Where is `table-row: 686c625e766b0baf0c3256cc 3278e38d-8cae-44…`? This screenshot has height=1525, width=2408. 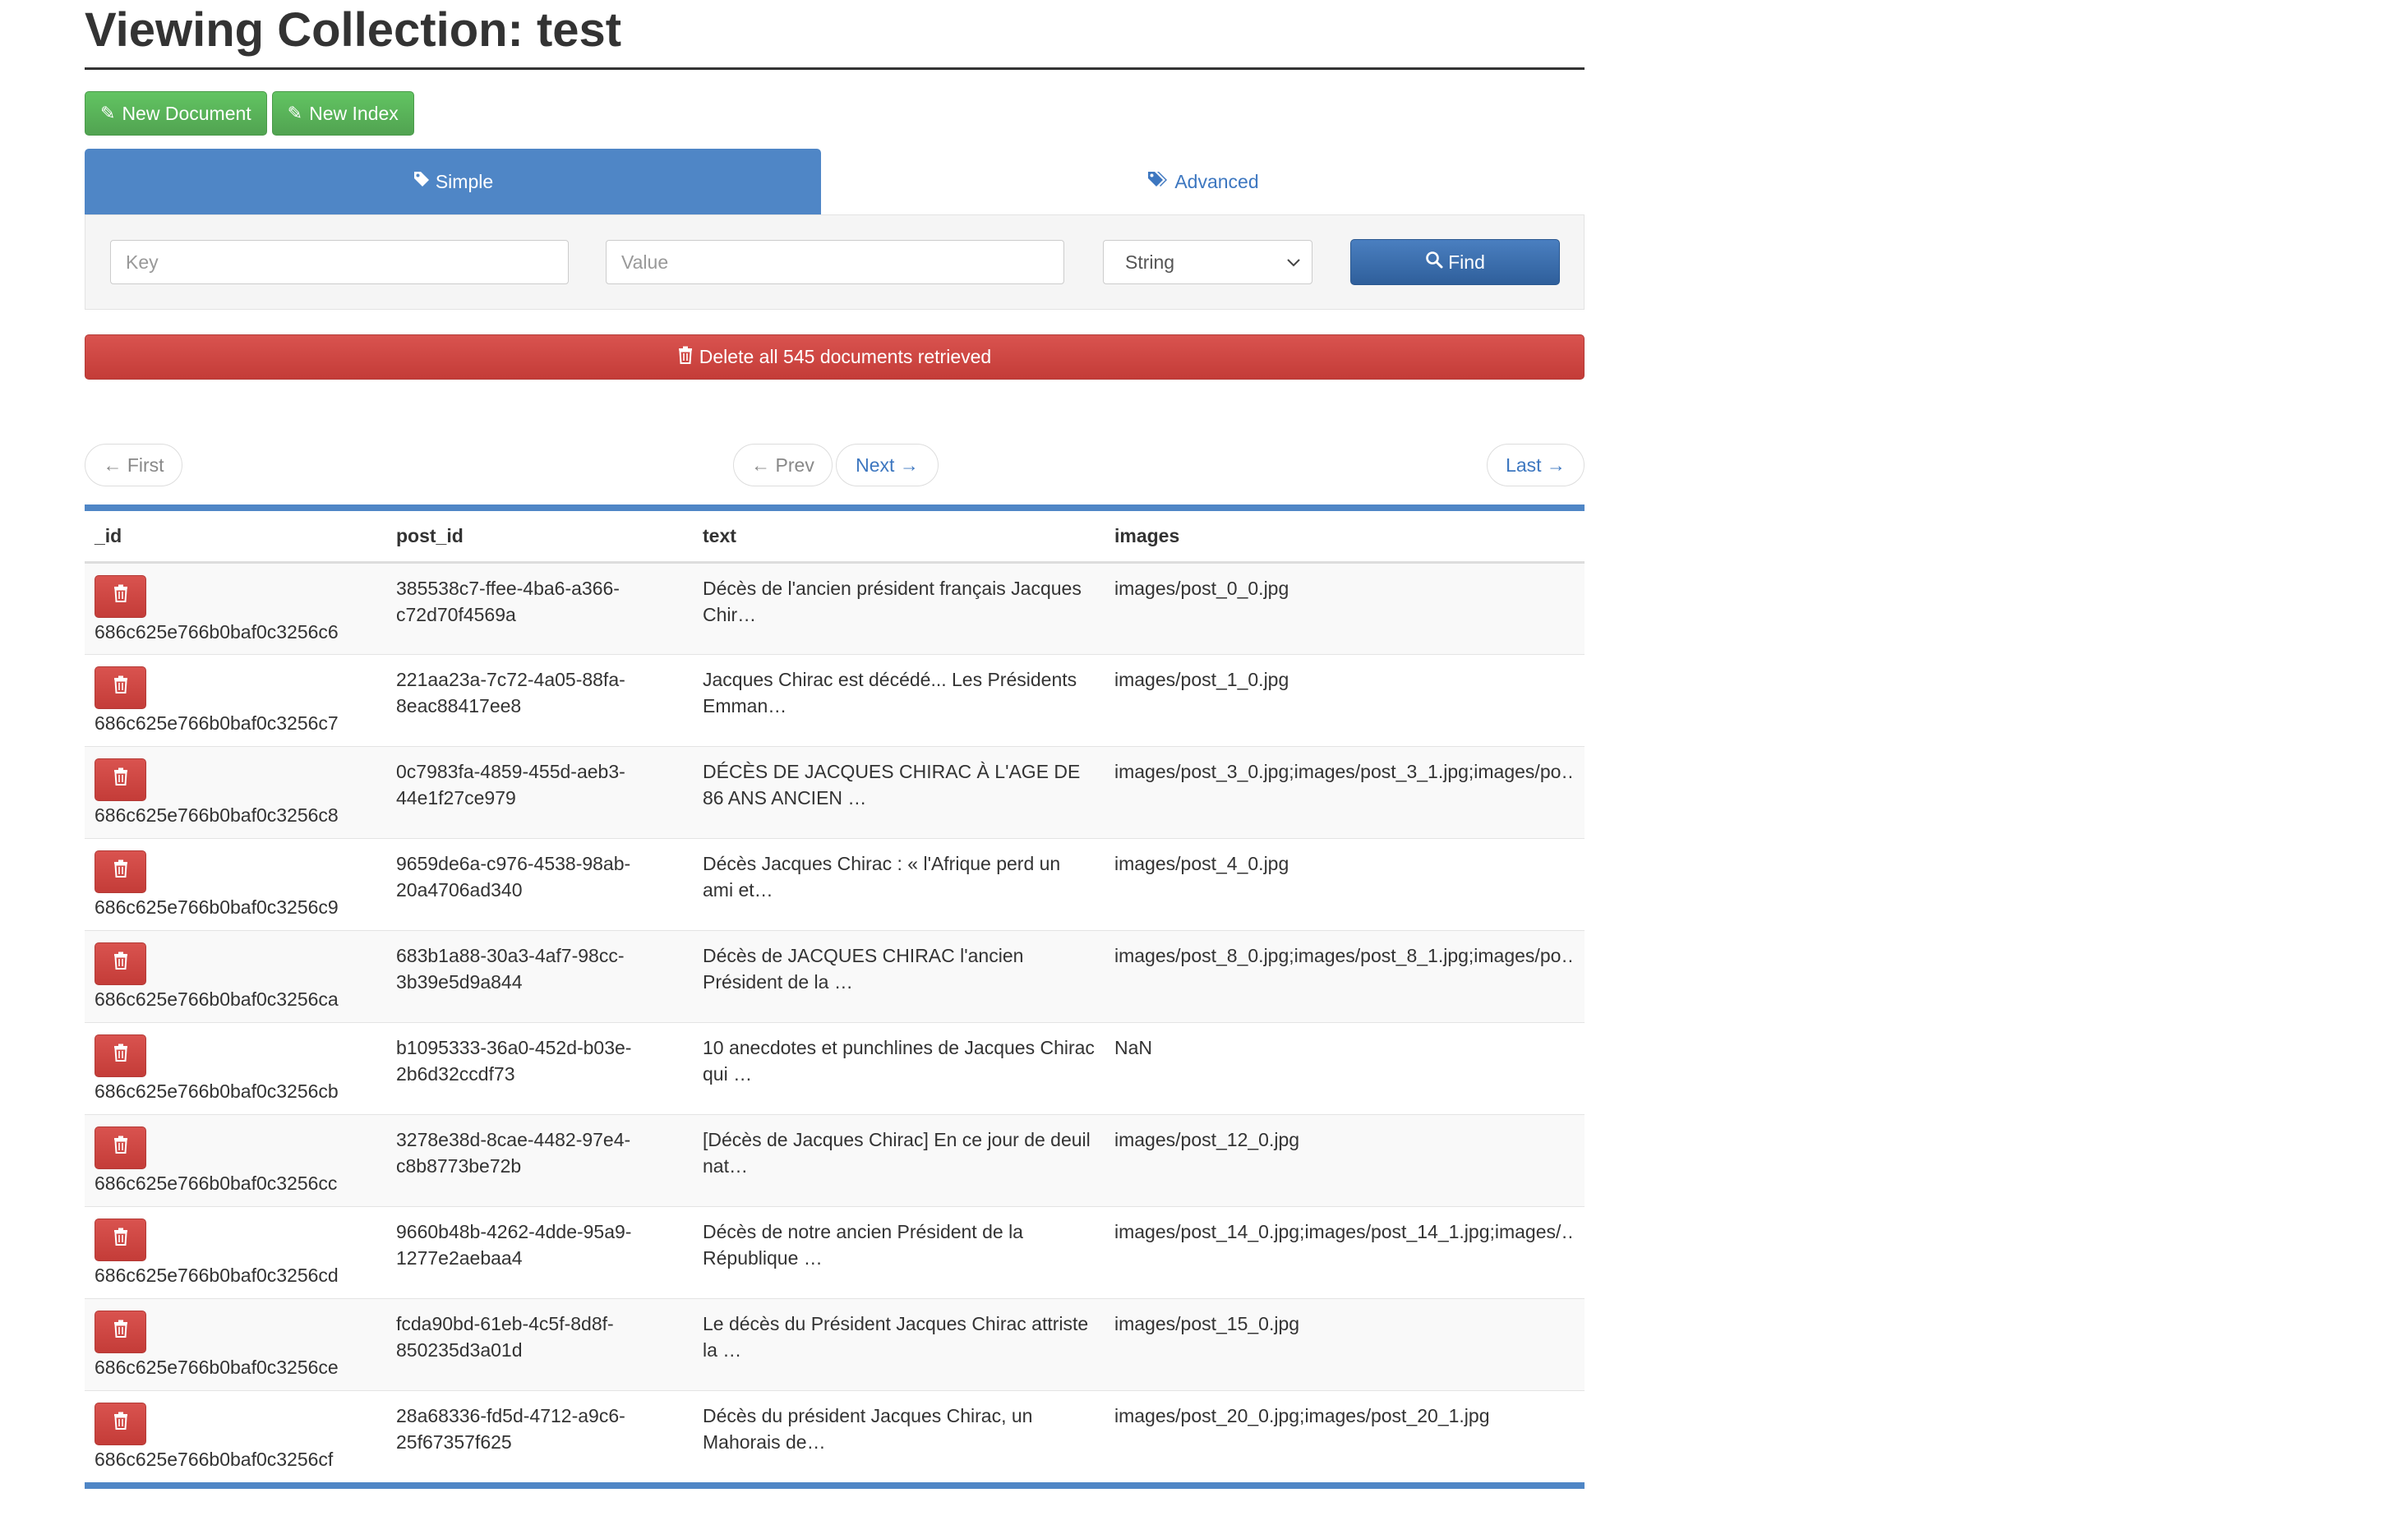 table-row: 686c625e766b0baf0c3256cc 3278e38d-8cae-44… is located at coordinates (835, 1159).